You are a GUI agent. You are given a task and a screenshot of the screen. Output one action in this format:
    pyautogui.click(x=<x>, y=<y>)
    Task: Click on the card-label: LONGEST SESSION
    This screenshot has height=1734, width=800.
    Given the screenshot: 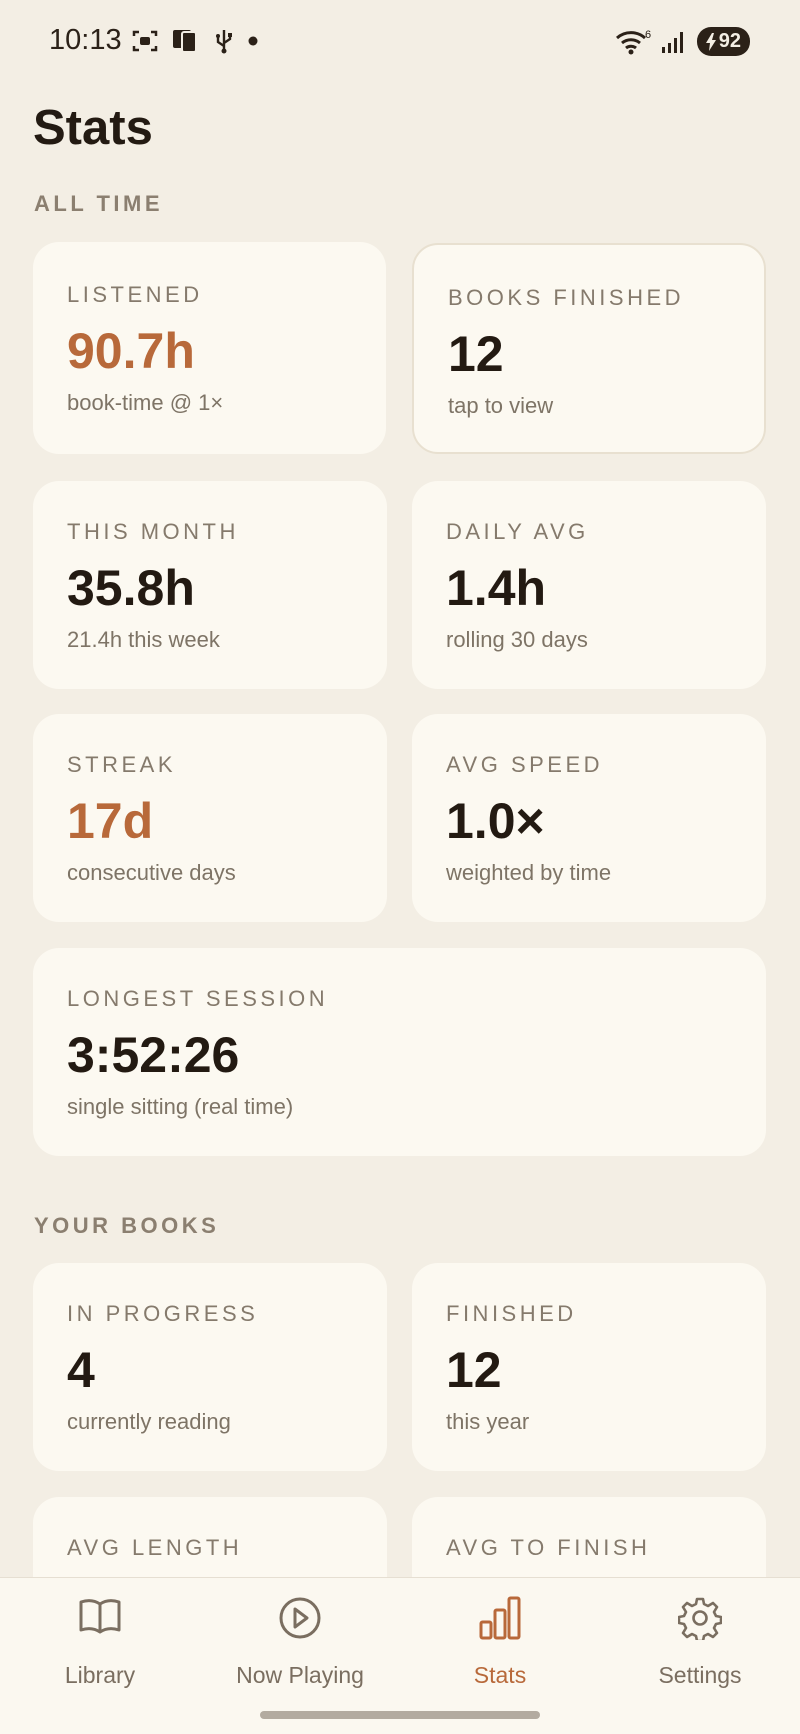 What is the action you would take?
    pyautogui.click(x=198, y=998)
    